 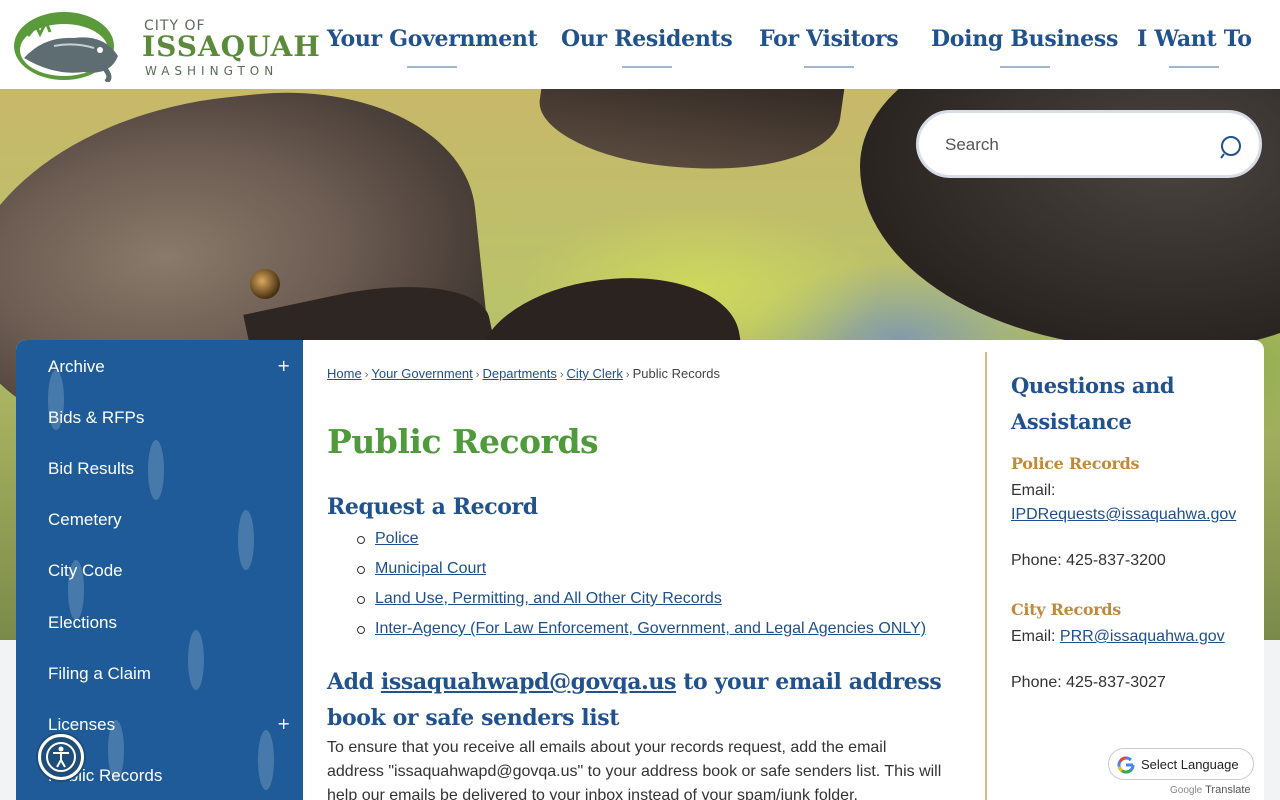 What do you see at coordinates (1088, 682) in the screenshot?
I see `city-phone: Phone: 425-837-3027` at bounding box center [1088, 682].